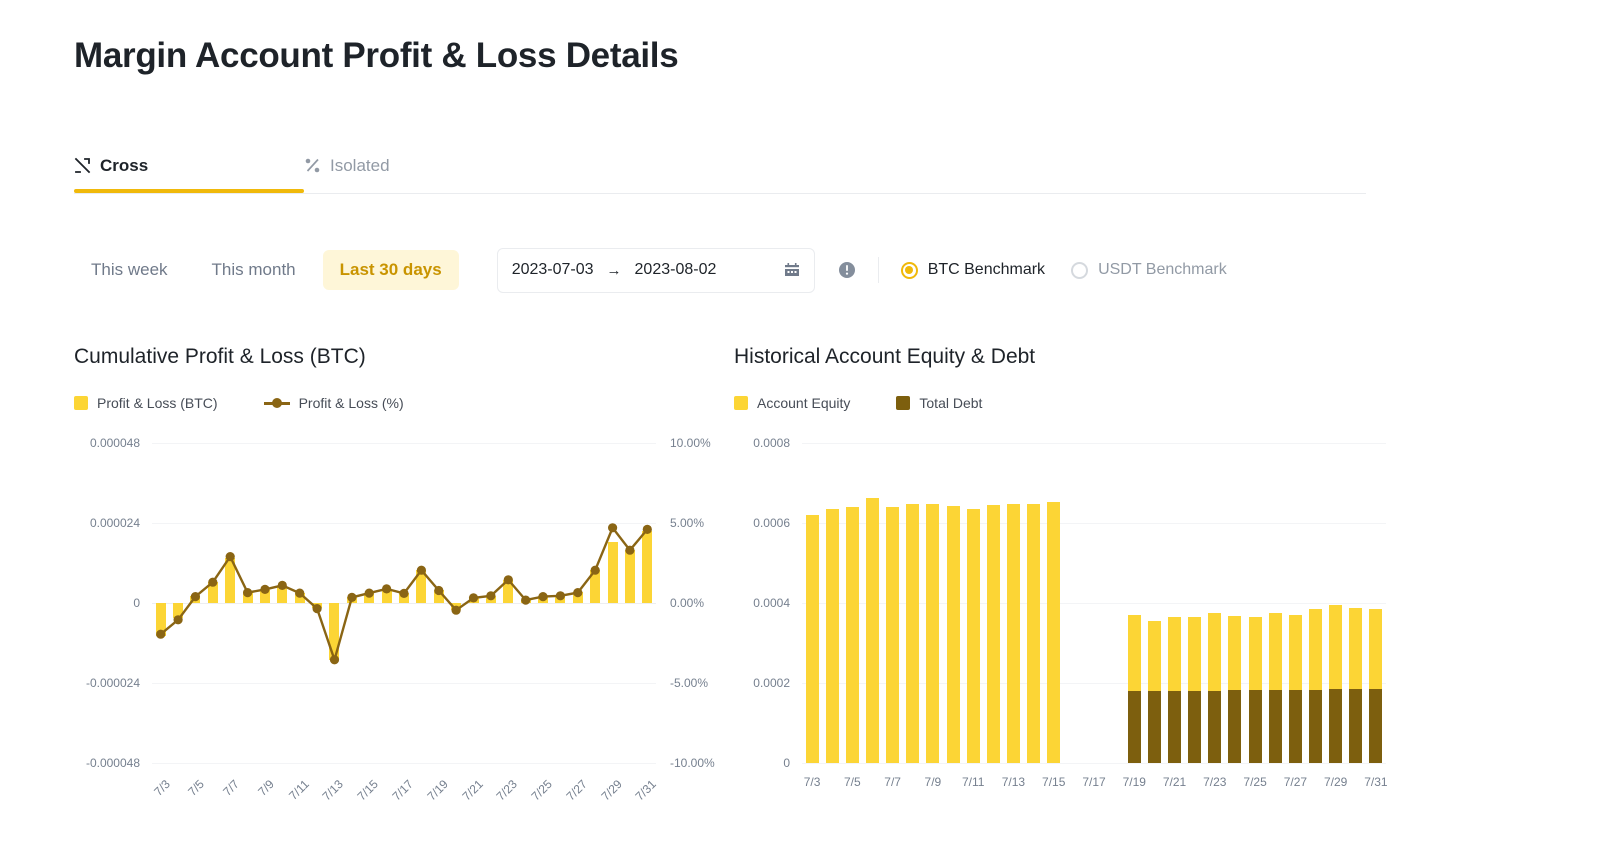 Image resolution: width=1600 pixels, height=854 pixels. What do you see at coordinates (81, 403) in the screenshot?
I see `legend-swatch-pnl-btc` at bounding box center [81, 403].